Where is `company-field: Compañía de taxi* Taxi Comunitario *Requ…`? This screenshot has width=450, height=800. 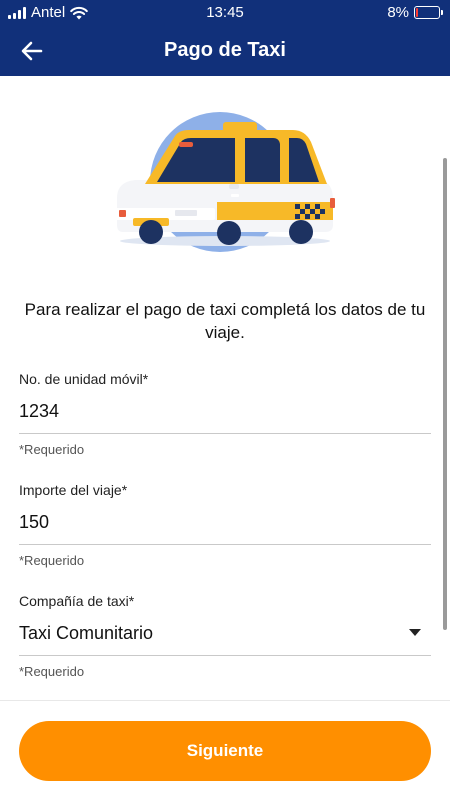 company-field: Compañía de taxi* Taxi Comunitario *Requ… is located at coordinates (225, 636).